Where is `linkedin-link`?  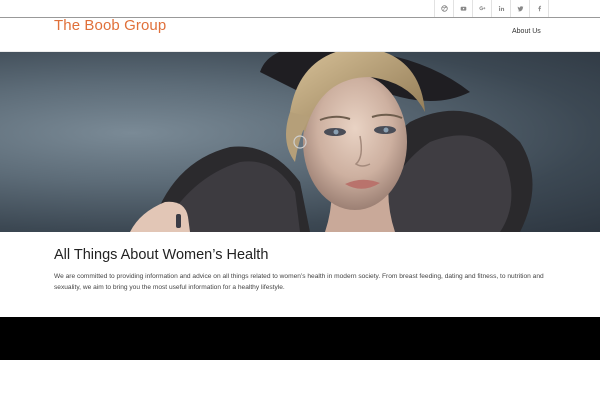
linkedin-link is located at coordinates (500, 8).